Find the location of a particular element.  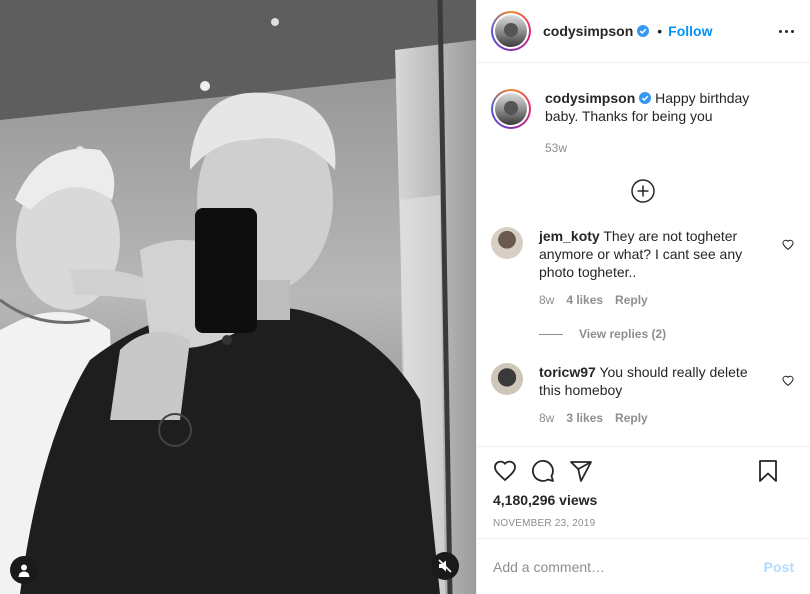

comment-button is located at coordinates (543, 471).